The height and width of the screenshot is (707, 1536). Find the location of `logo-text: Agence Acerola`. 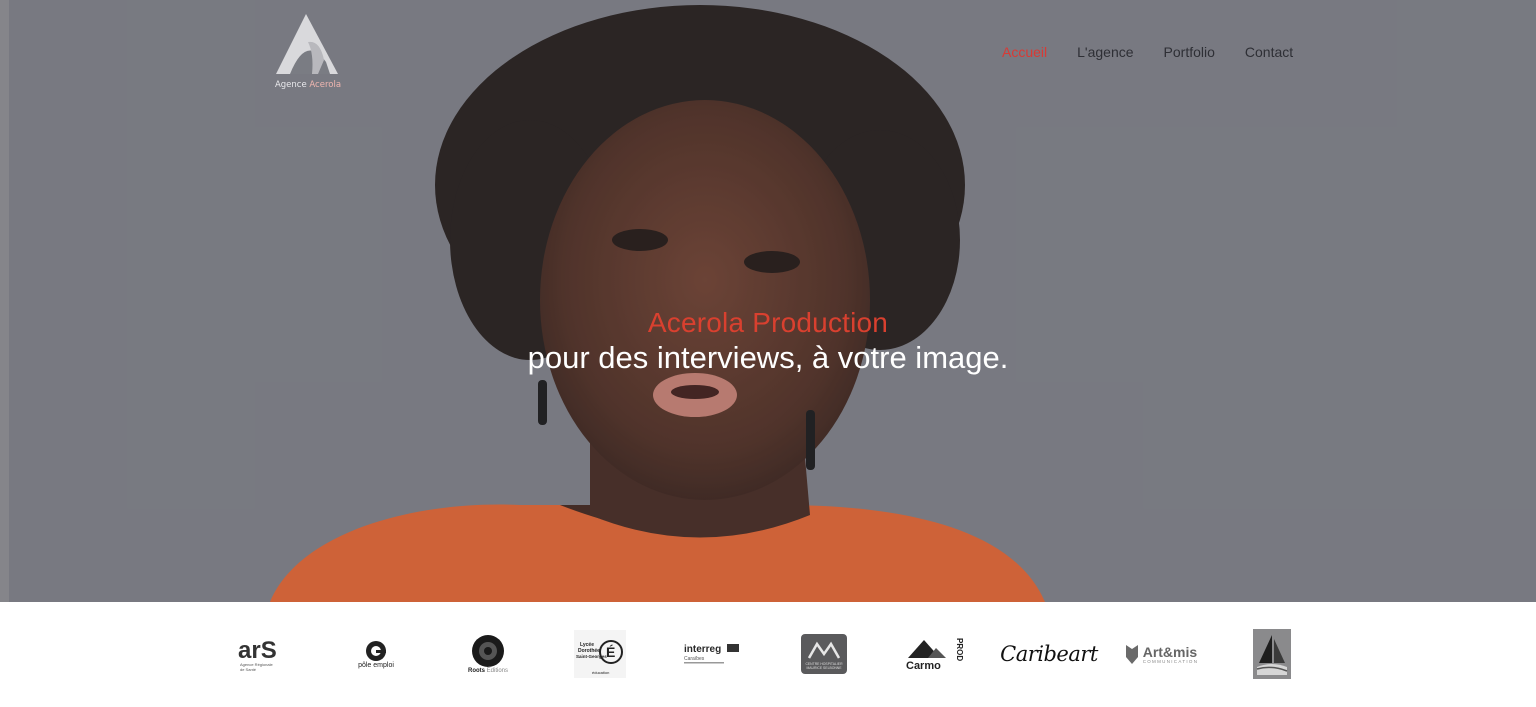

logo-text: Agence Acerola is located at coordinates (308, 85).